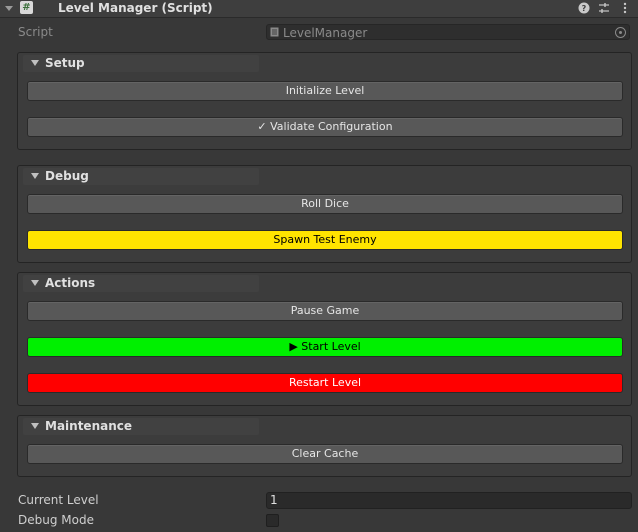 The width and height of the screenshot is (638, 532). What do you see at coordinates (325, 454) in the screenshot?
I see `clear-cache-button: Clear Cache` at bounding box center [325, 454].